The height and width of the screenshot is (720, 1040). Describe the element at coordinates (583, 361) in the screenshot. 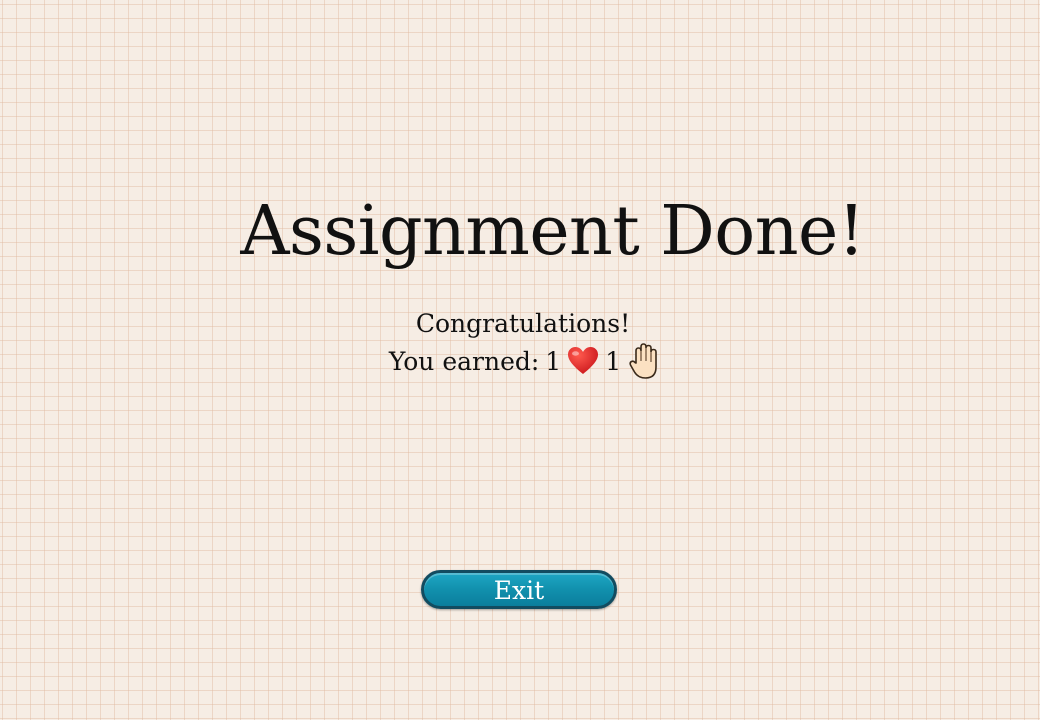

I see `heart-icon` at that location.